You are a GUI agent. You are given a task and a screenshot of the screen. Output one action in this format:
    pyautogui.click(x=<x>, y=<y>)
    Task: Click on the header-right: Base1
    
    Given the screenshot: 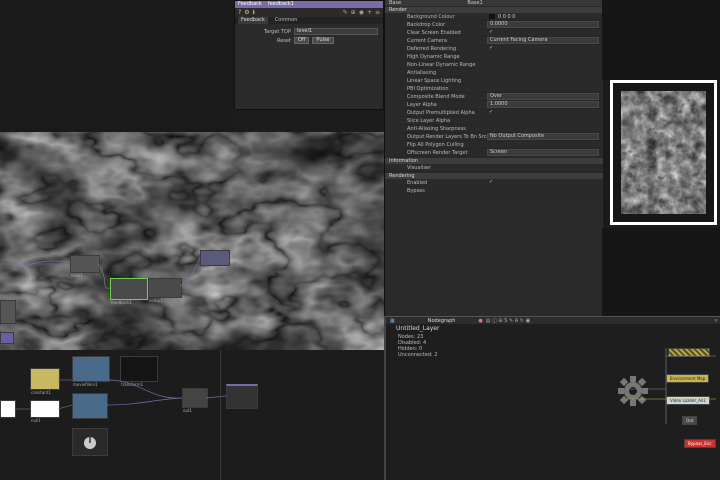 What is the action you would take?
    pyautogui.click(x=475, y=3)
    